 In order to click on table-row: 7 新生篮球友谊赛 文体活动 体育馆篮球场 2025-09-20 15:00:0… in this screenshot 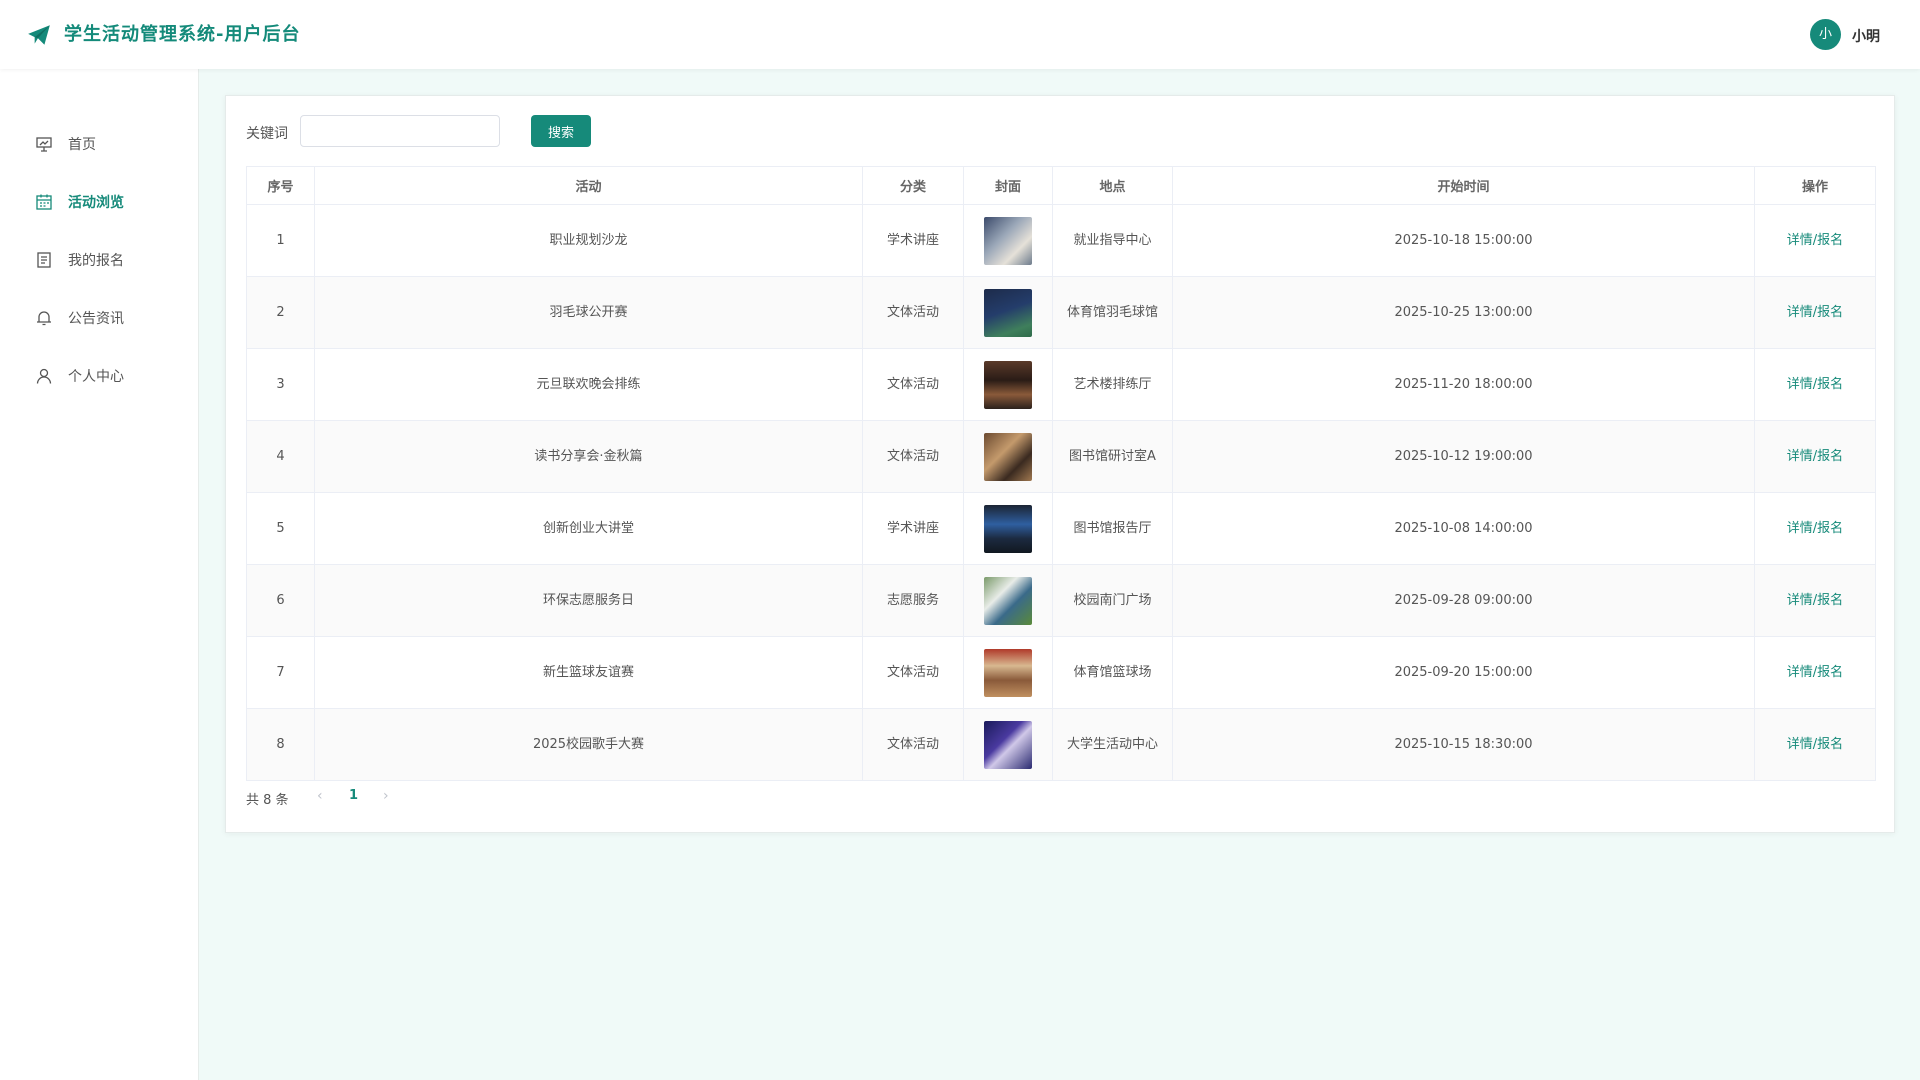, I will do `click(1061, 672)`.